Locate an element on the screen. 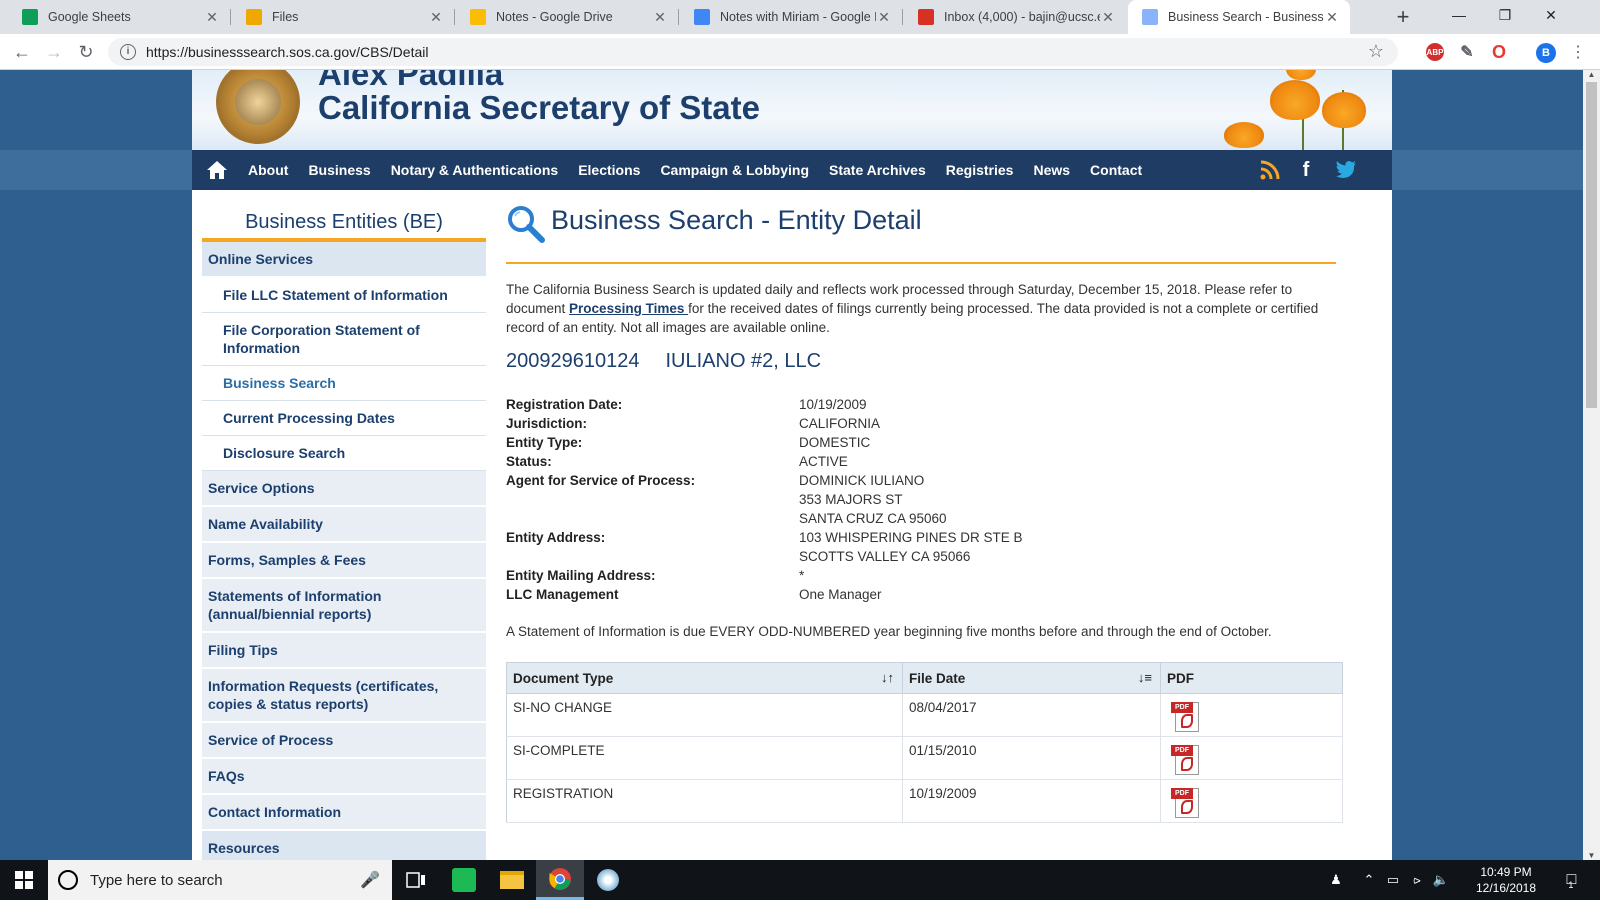 The image size is (1600, 900). nav-item-business: Business is located at coordinates (339, 170).